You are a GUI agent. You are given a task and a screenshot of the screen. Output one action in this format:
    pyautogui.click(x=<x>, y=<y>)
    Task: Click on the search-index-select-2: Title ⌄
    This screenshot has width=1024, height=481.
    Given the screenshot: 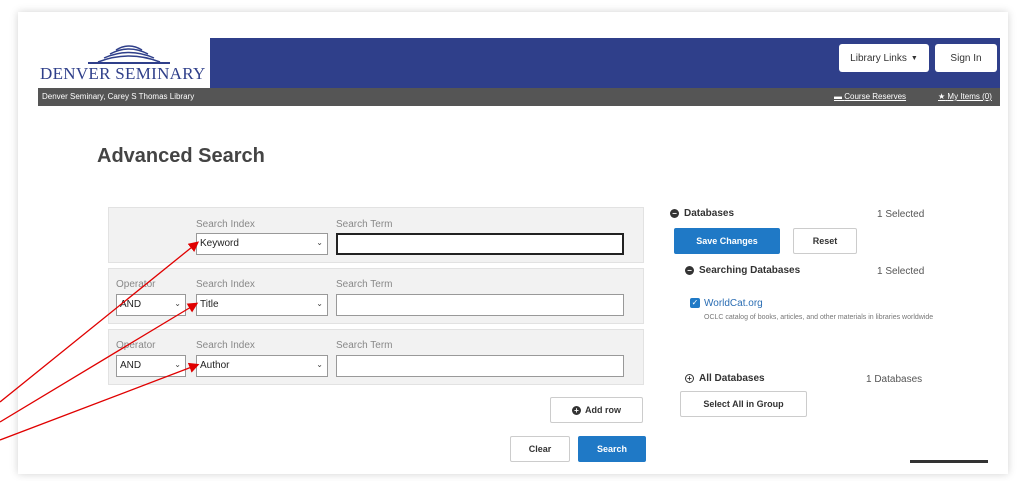 What is the action you would take?
    pyautogui.click(x=262, y=305)
    